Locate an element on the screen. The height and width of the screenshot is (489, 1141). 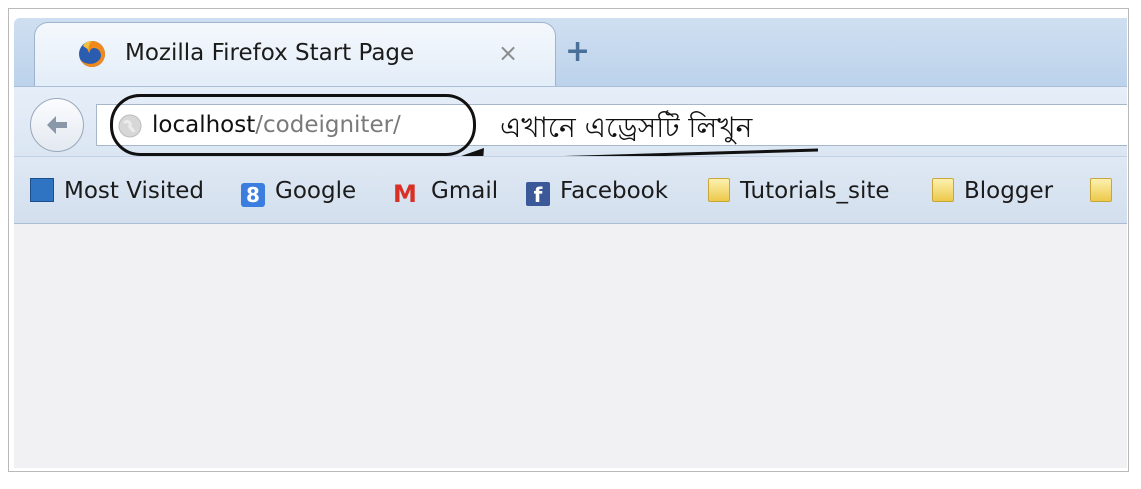
tab-close-icon: × is located at coordinates (508, 53).